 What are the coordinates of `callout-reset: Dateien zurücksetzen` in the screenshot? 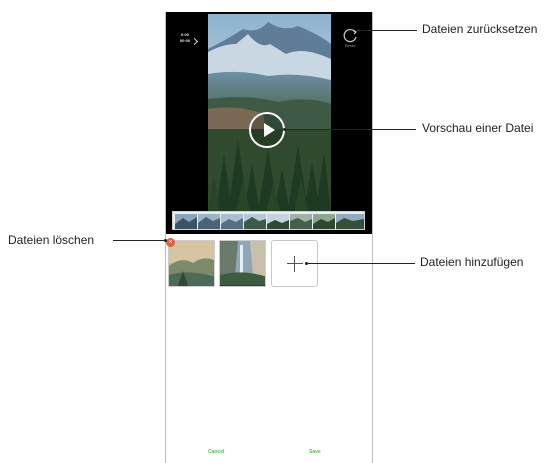 It's located at (480, 29).